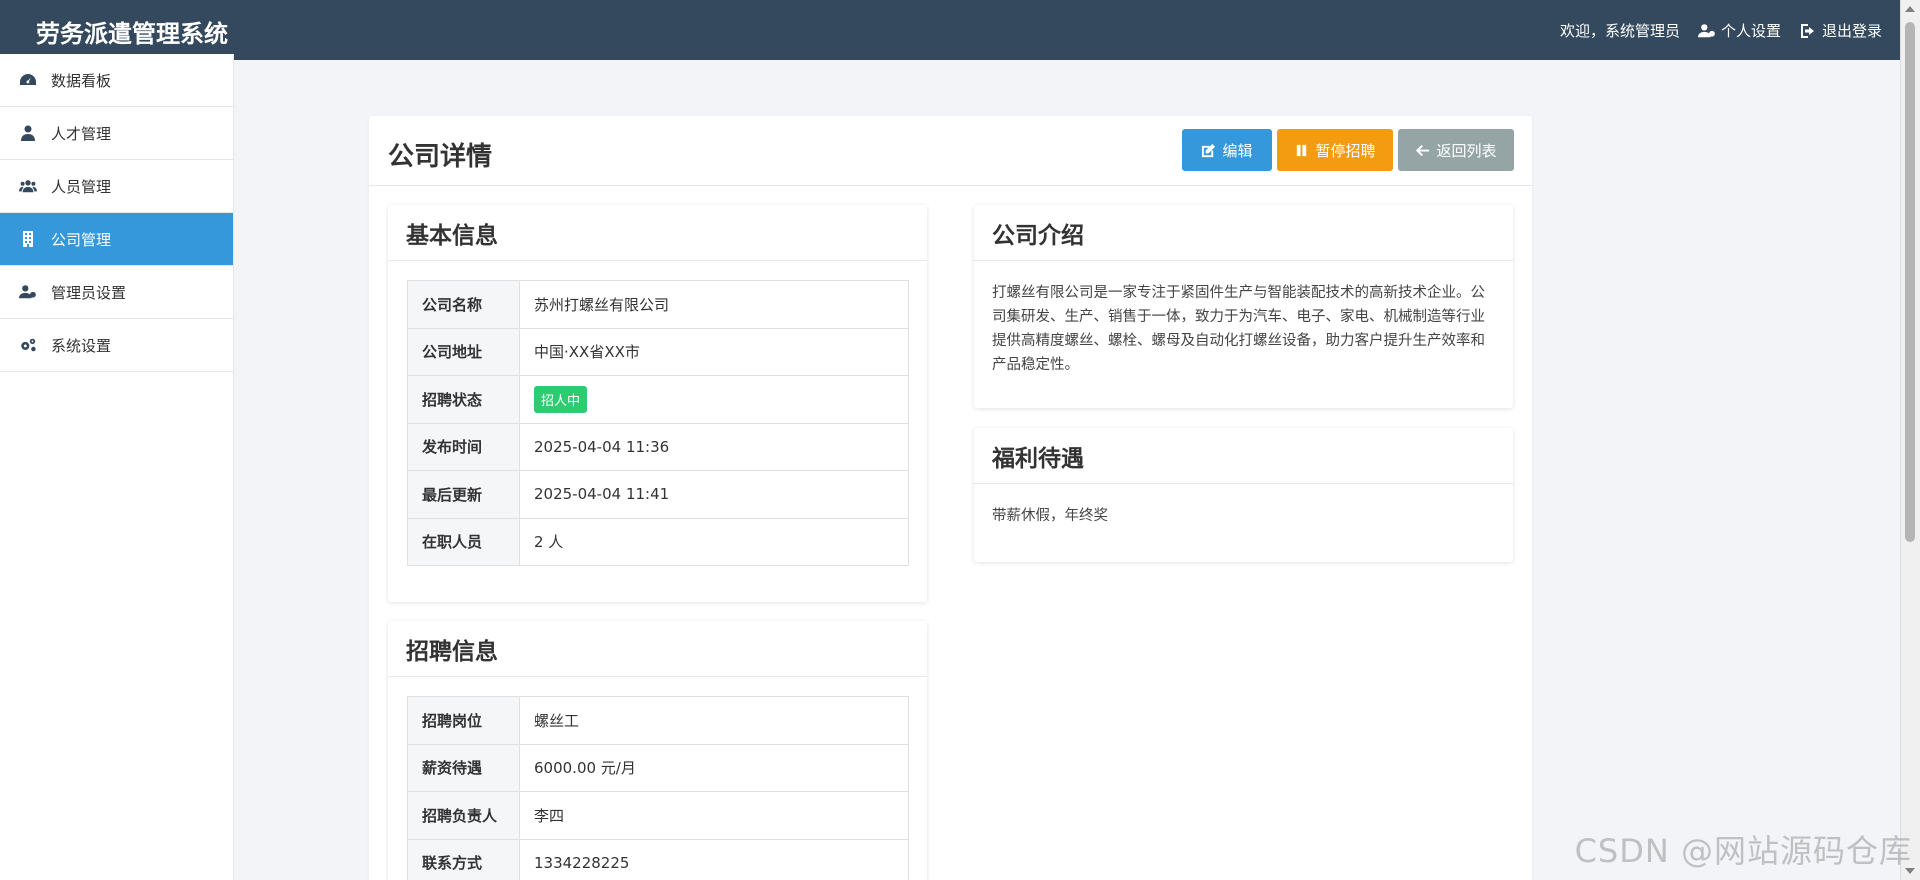  I want to click on table-row: 发布时间 2025-04-04 11:36, so click(658, 446).